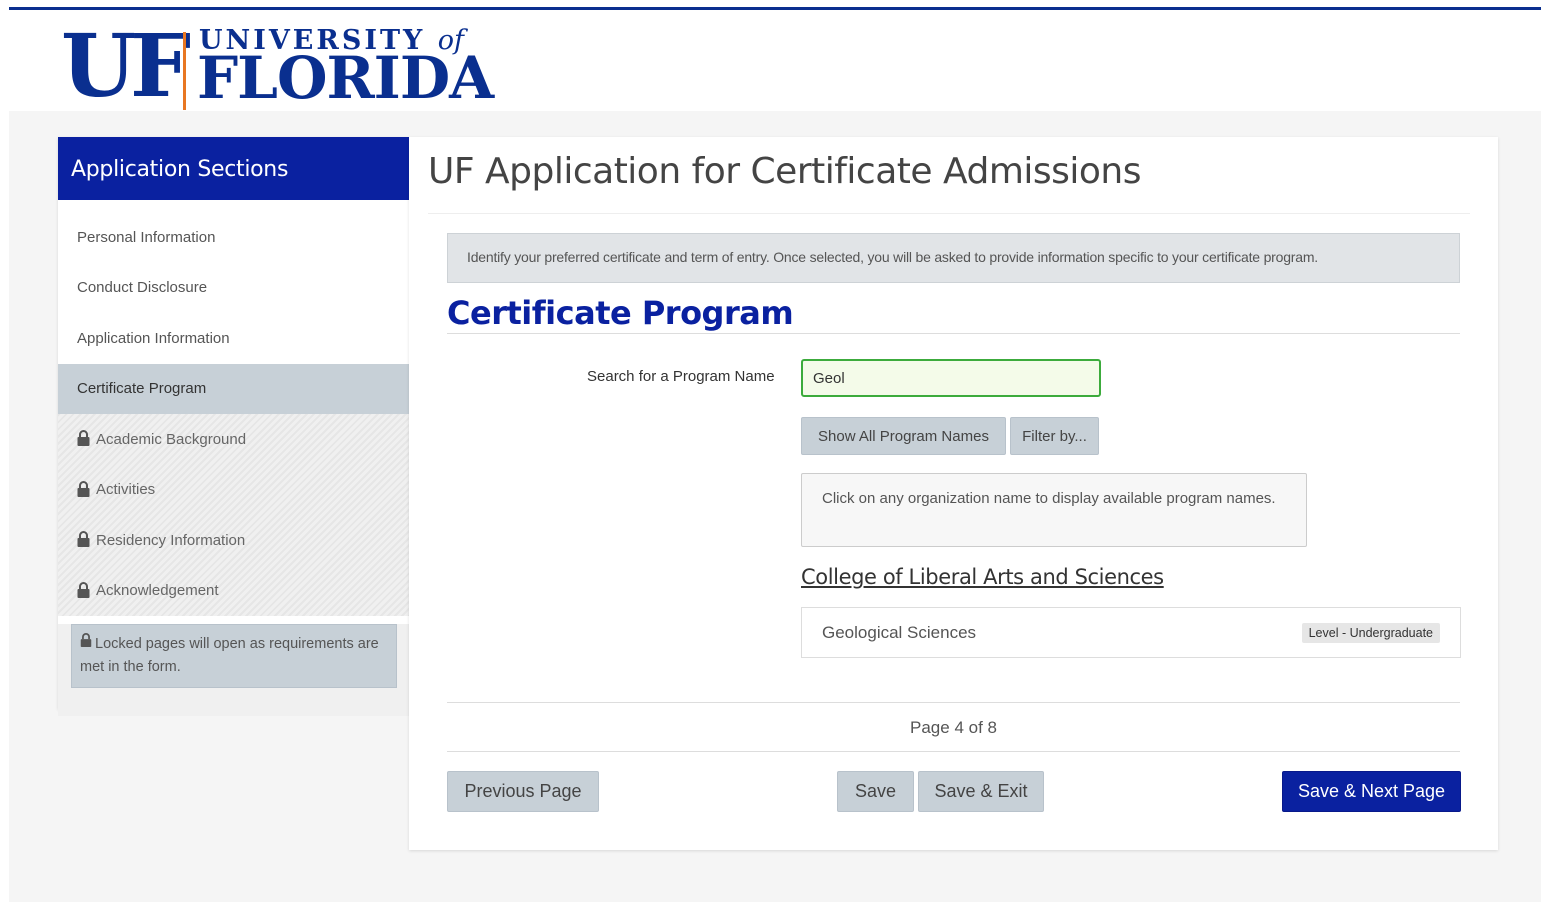  What do you see at coordinates (875, 791) in the screenshot?
I see `save-button: Save` at bounding box center [875, 791].